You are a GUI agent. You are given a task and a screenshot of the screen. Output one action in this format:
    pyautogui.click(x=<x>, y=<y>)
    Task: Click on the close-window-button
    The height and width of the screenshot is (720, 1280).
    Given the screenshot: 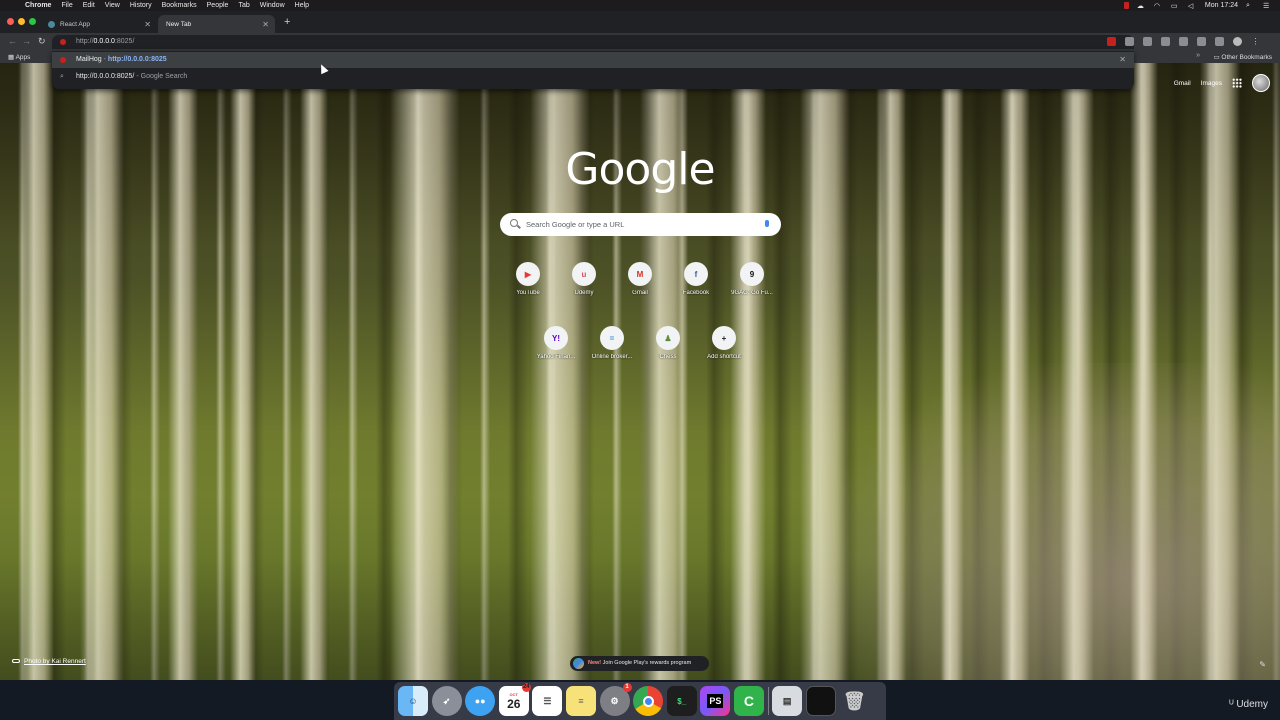 What is the action you would take?
    pyautogui.click(x=10, y=21)
    